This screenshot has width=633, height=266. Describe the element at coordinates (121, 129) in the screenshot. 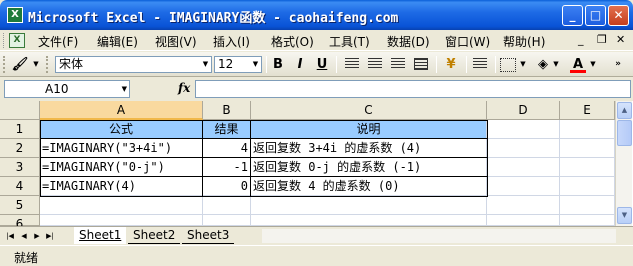

I see `cell-a1: 公式` at that location.